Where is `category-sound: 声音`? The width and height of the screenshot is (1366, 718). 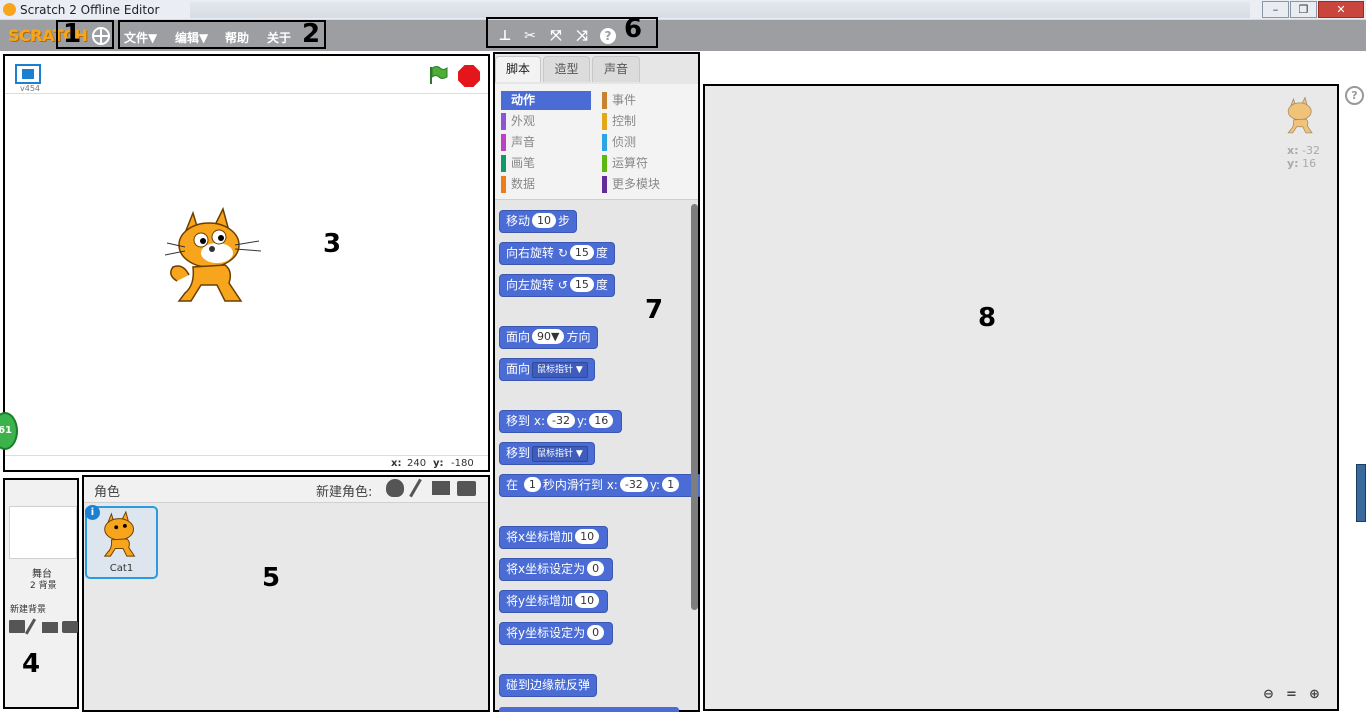
category-sound: 声音 is located at coordinates (546, 142).